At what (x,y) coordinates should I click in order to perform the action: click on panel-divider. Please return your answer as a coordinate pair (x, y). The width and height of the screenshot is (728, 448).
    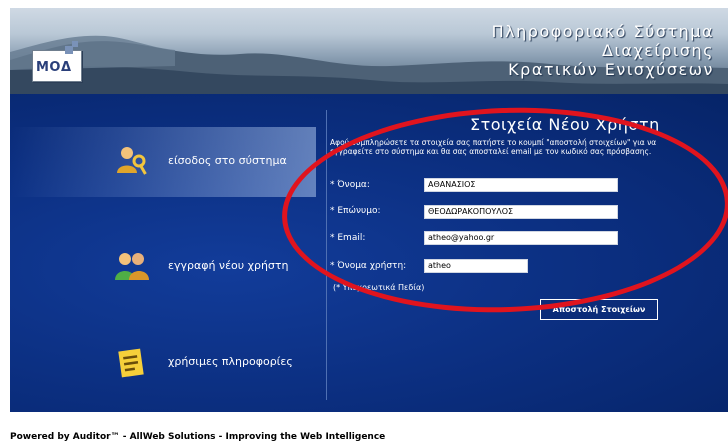
    Looking at the image, I should click on (326, 255).